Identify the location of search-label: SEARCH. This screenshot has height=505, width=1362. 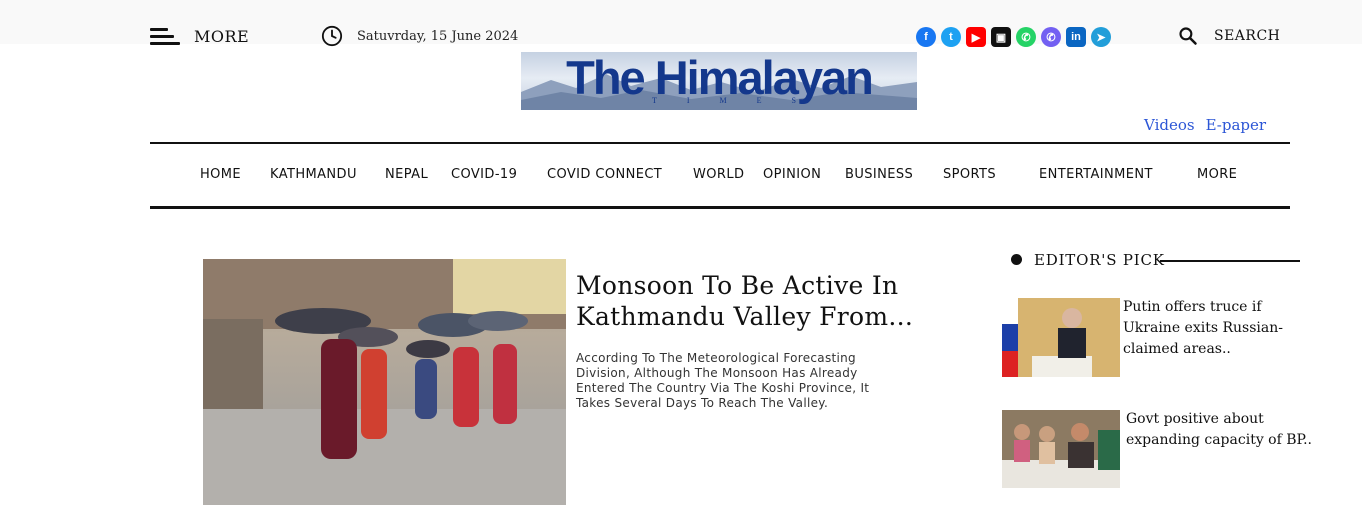
(1247, 36).